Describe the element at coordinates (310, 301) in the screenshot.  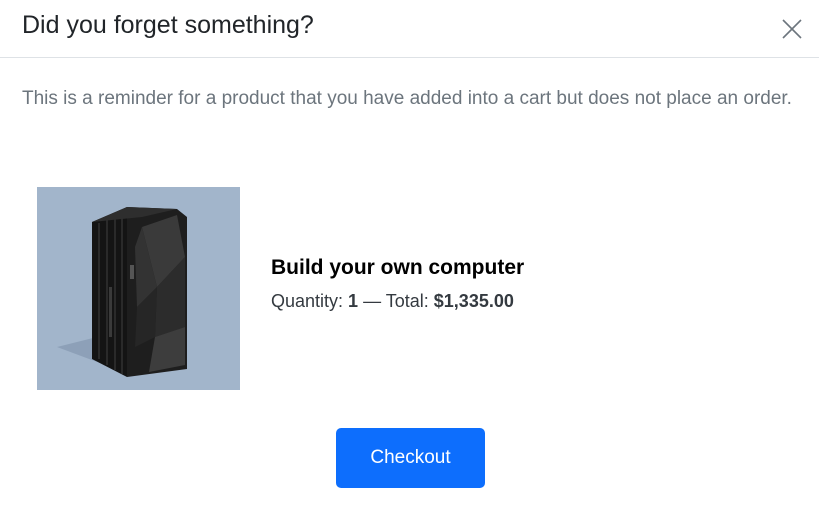
I see `quantity-label: Quantity:` at that location.